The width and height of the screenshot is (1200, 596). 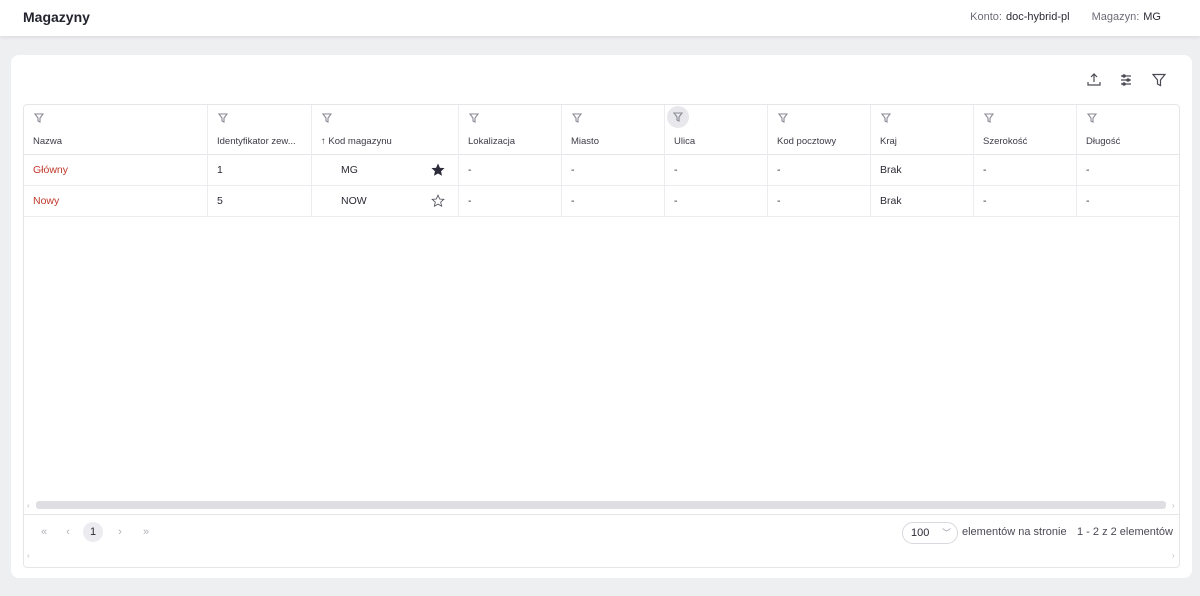 I want to click on account-value: doc-hybrid-pl, so click(x=1037, y=17).